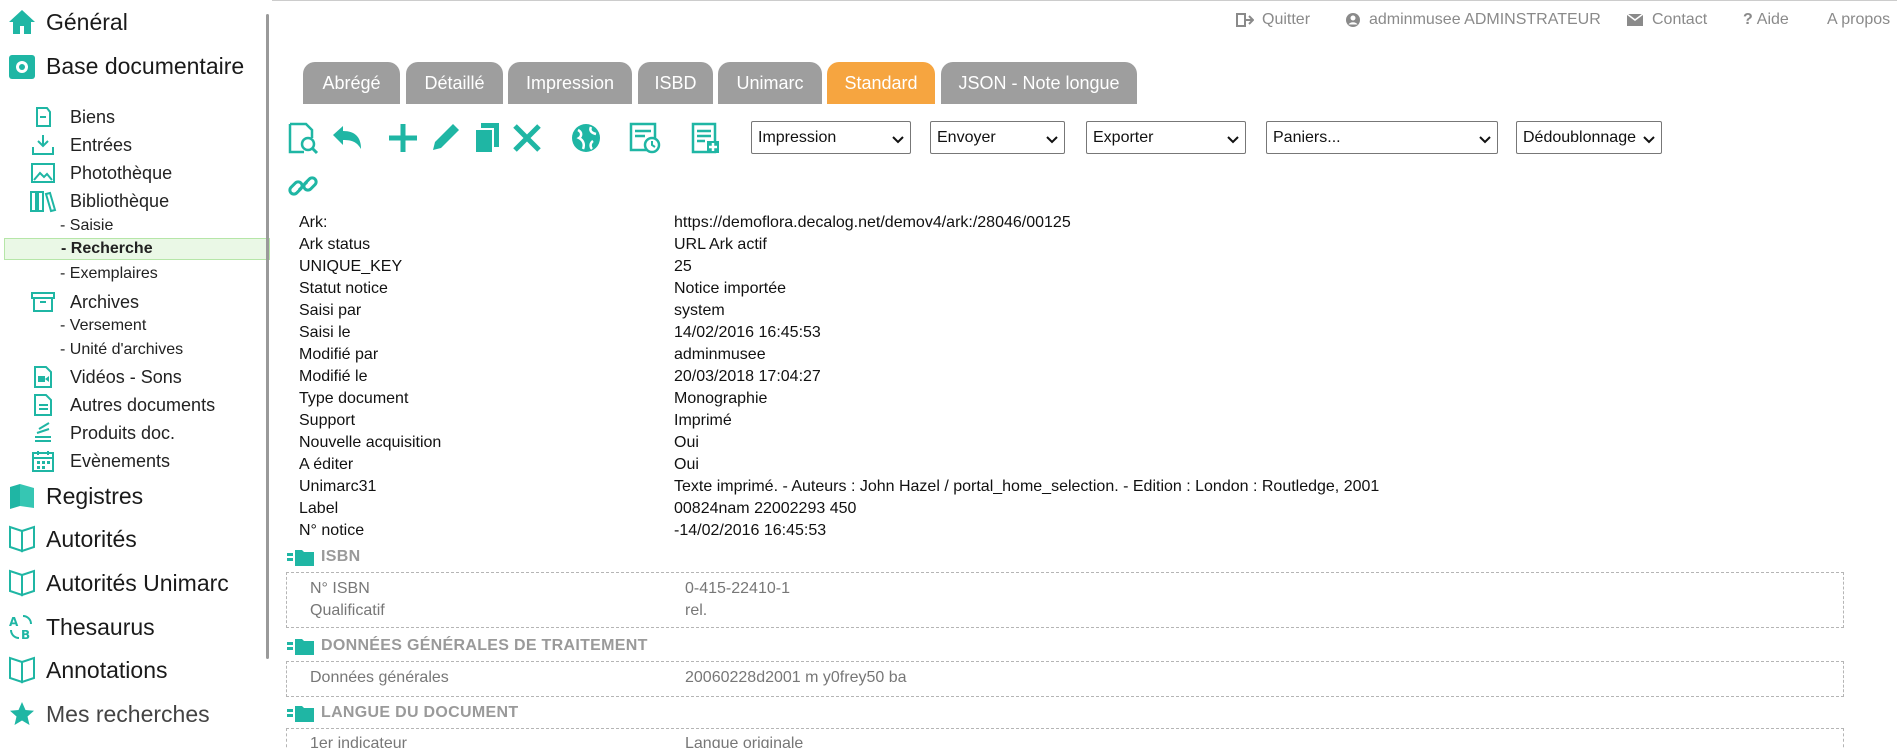  Describe the element at coordinates (454, 83) in the screenshot. I see `tab-detaille: Détaillé` at that location.